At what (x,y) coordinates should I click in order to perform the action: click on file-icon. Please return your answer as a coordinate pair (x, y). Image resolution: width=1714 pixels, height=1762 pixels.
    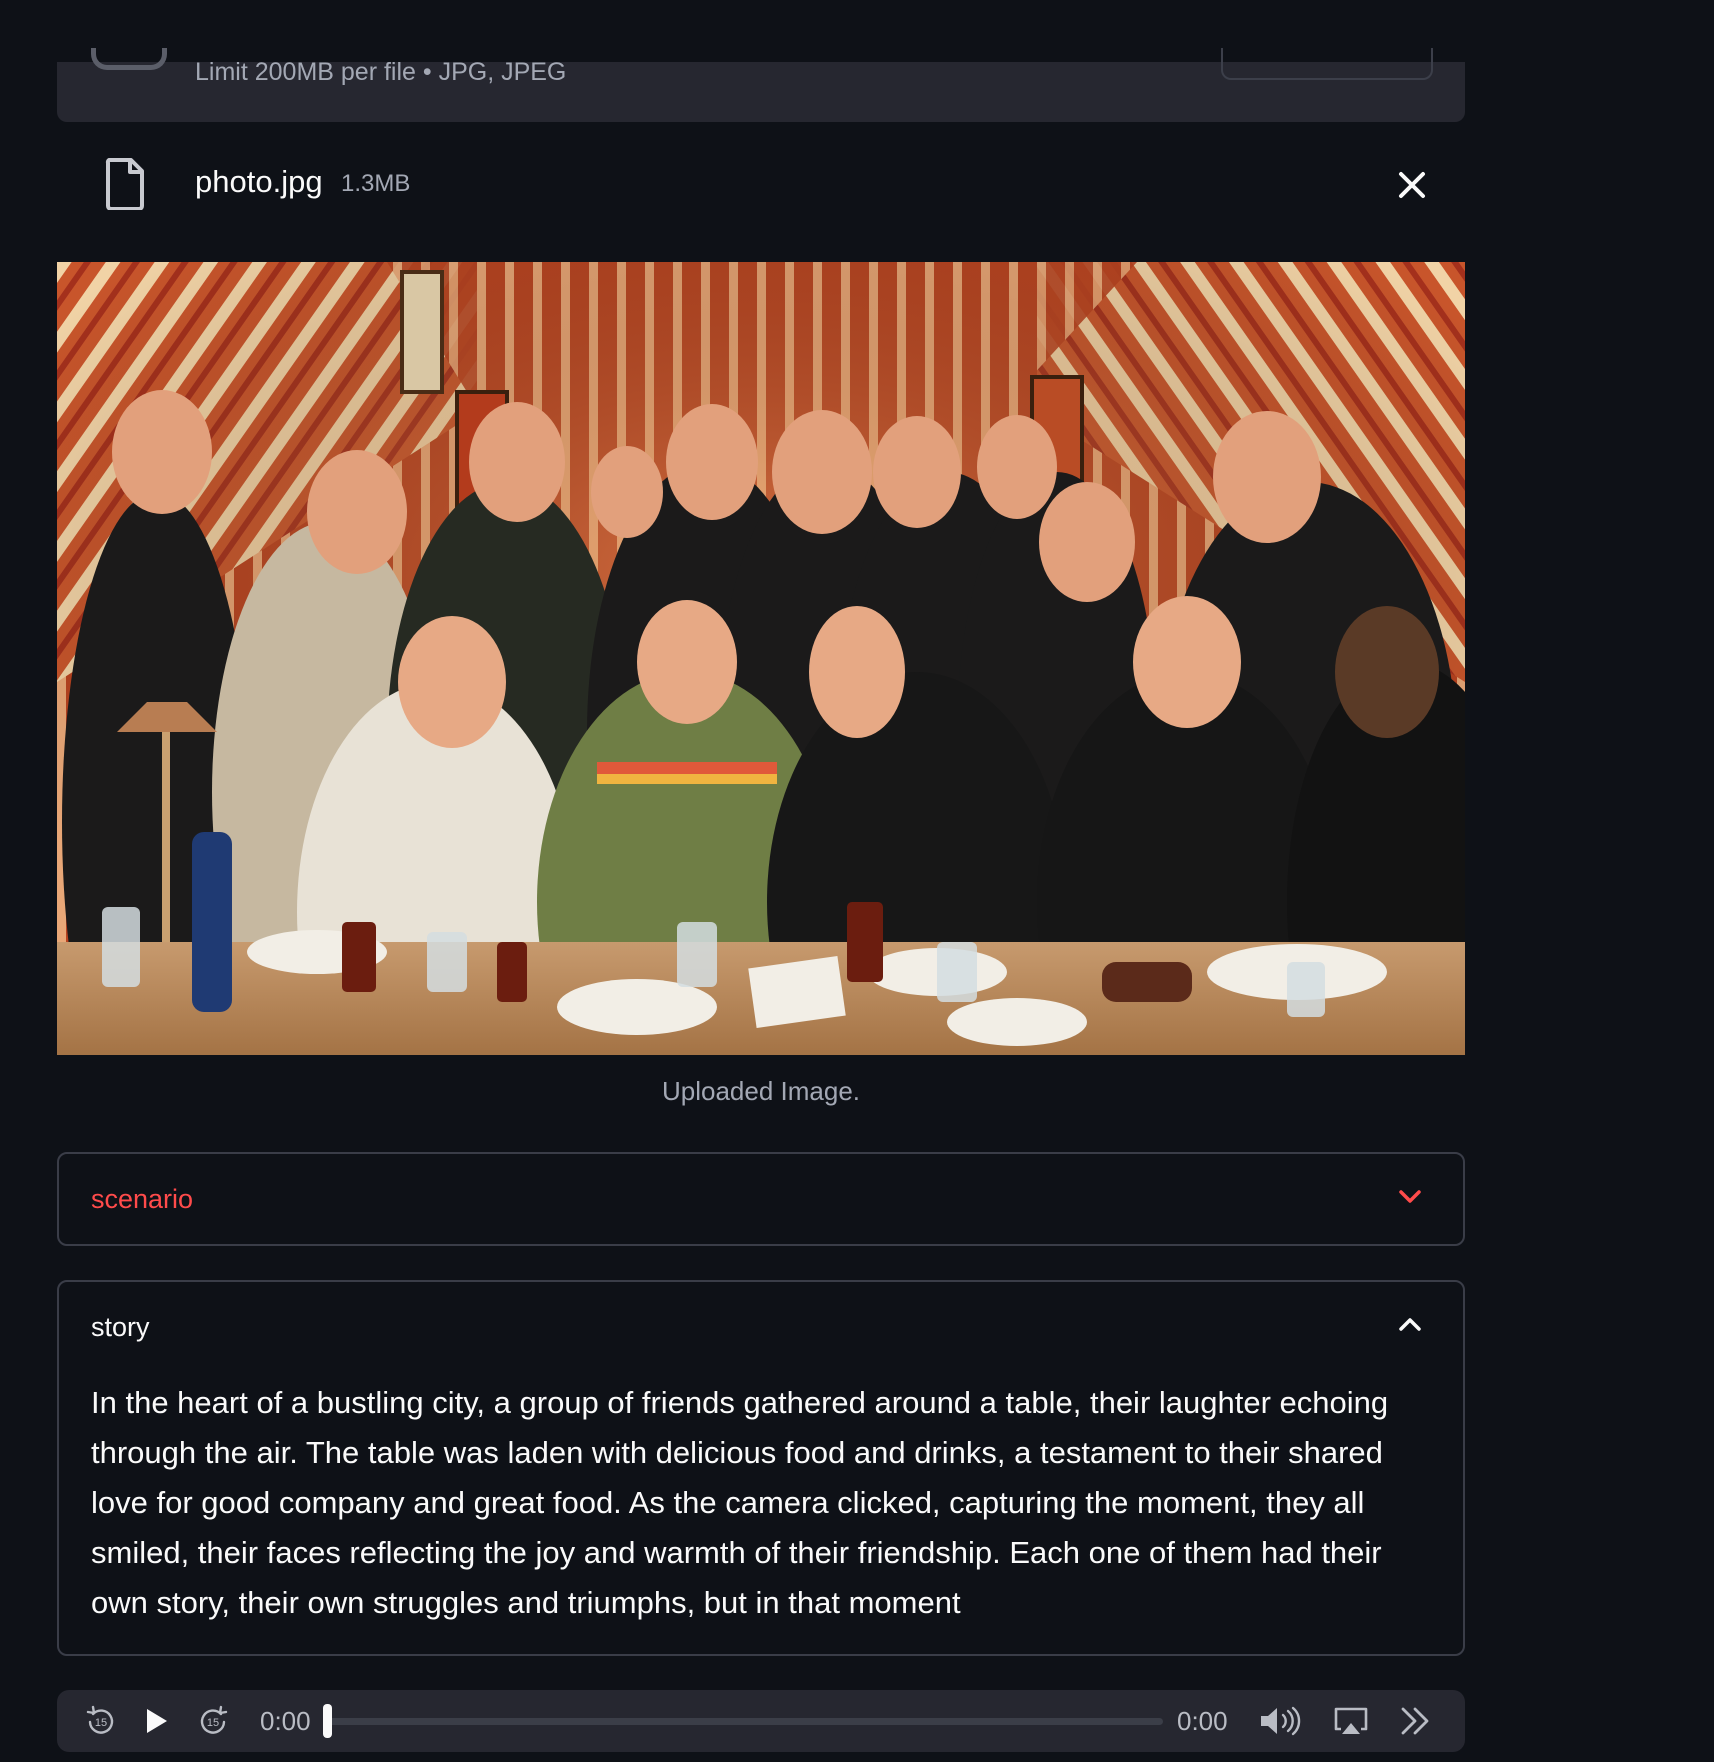
    Looking at the image, I should click on (125, 186).